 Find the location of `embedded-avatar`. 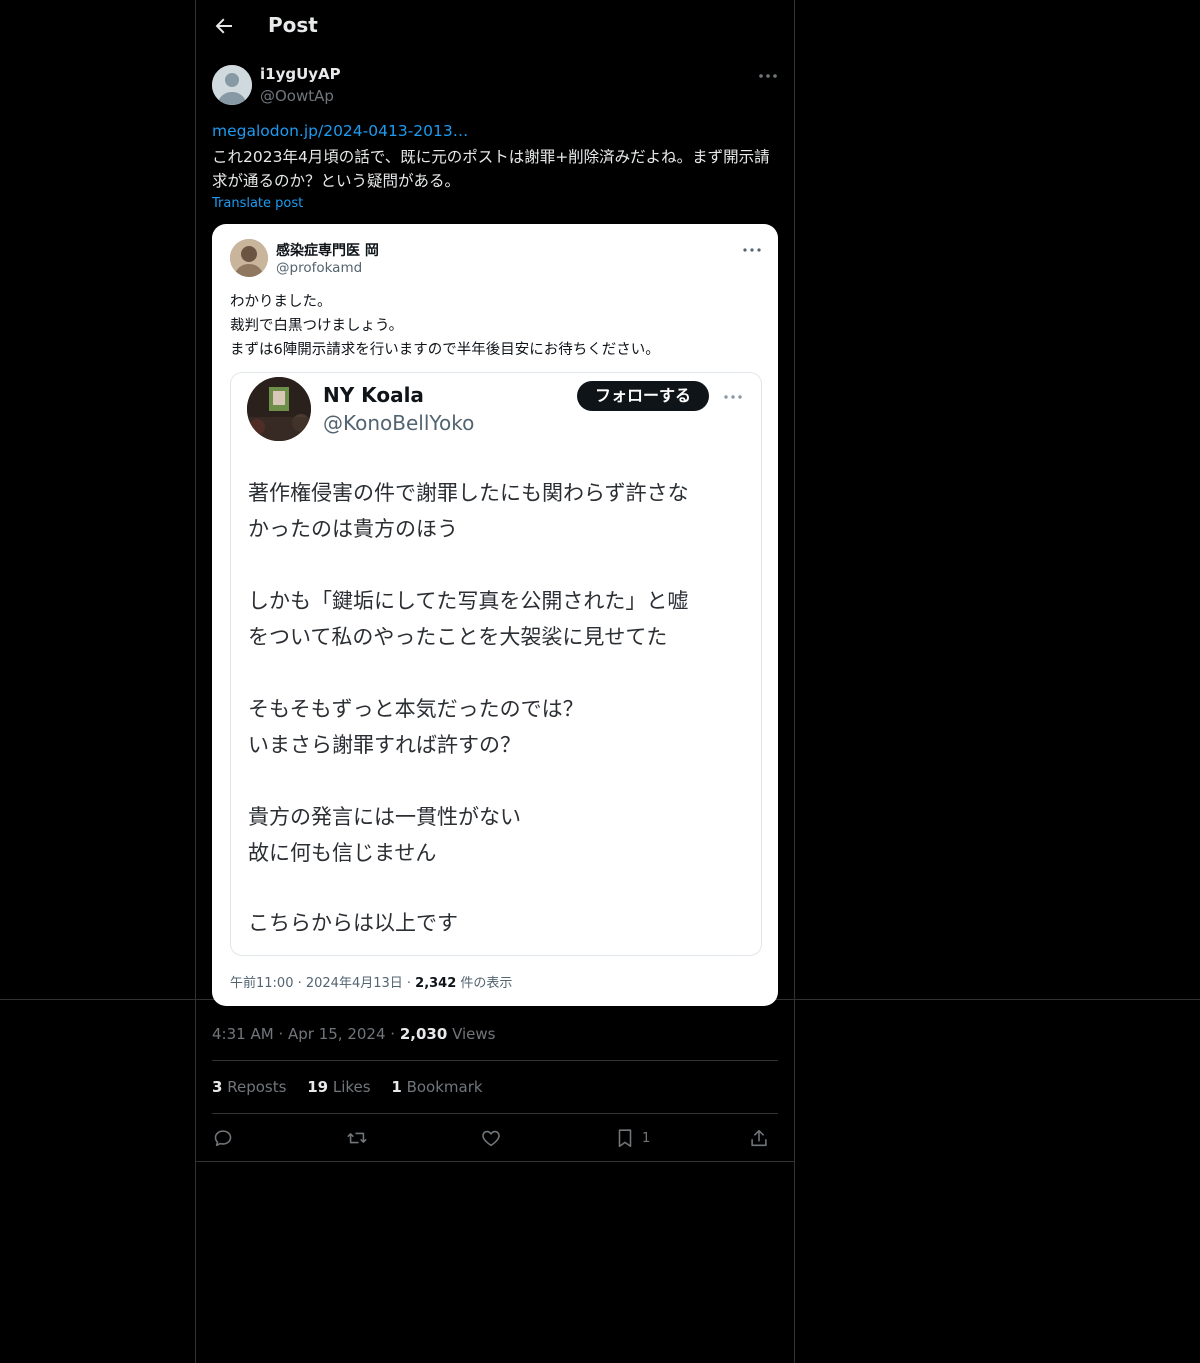

embedded-avatar is located at coordinates (249, 258).